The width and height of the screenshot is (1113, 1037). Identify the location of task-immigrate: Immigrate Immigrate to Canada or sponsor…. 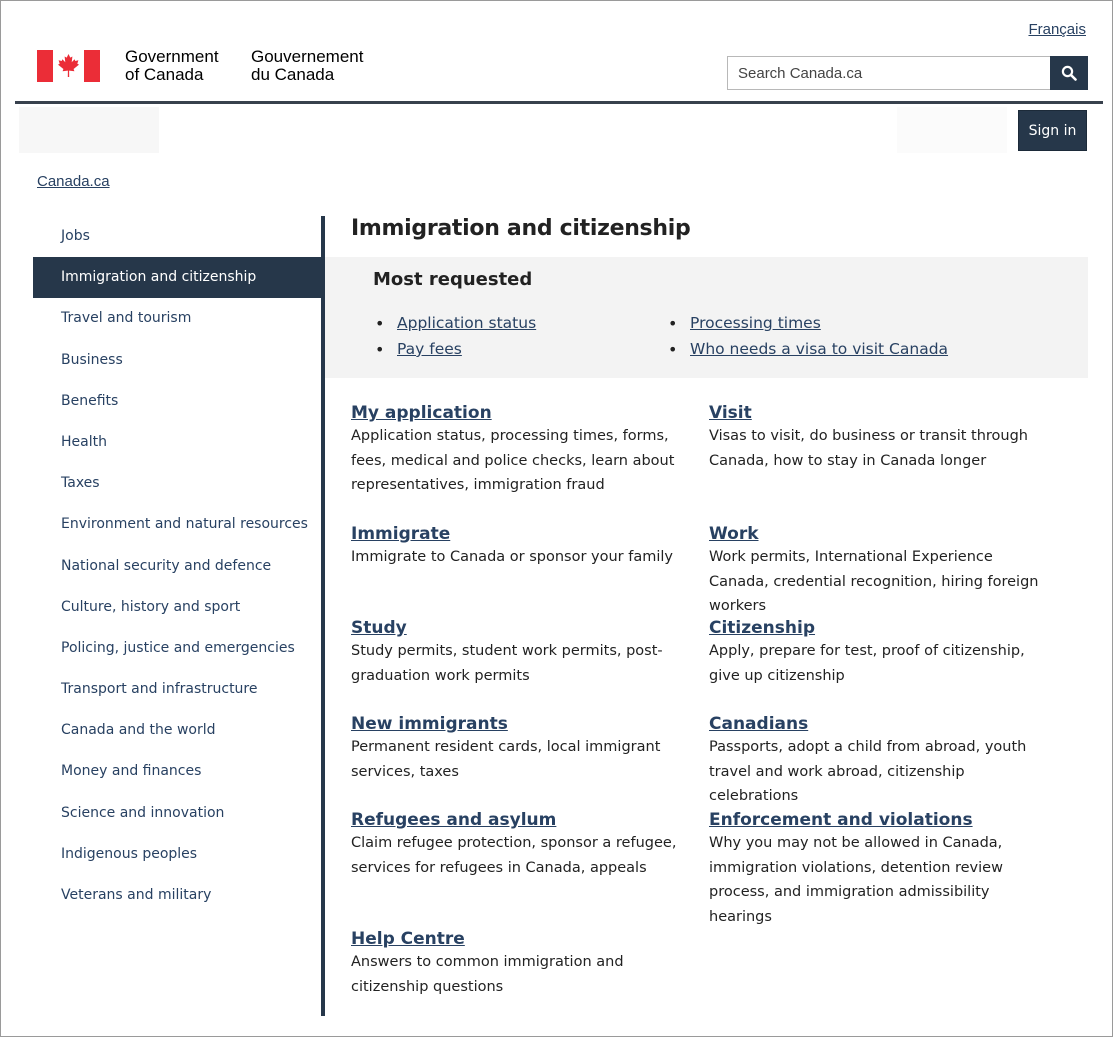
(524, 546).